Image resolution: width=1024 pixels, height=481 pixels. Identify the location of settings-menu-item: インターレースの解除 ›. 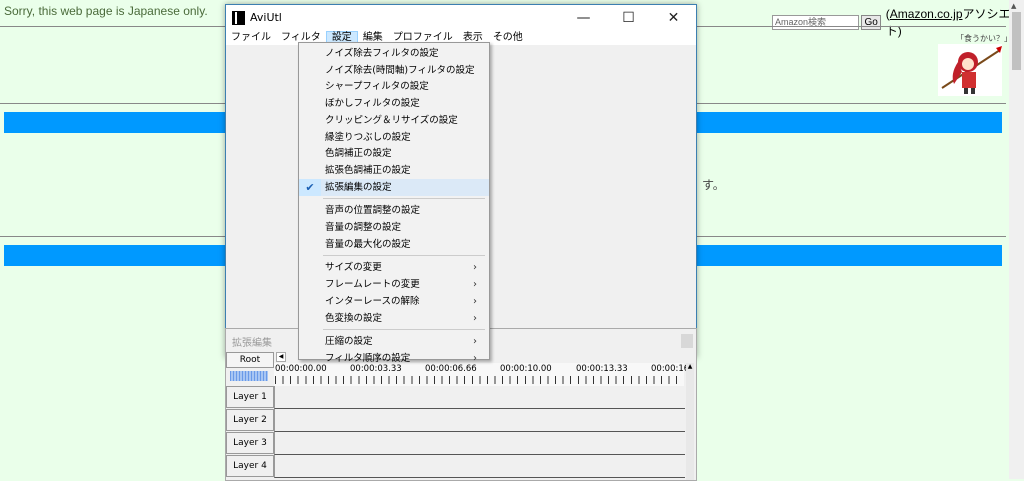
(394, 301).